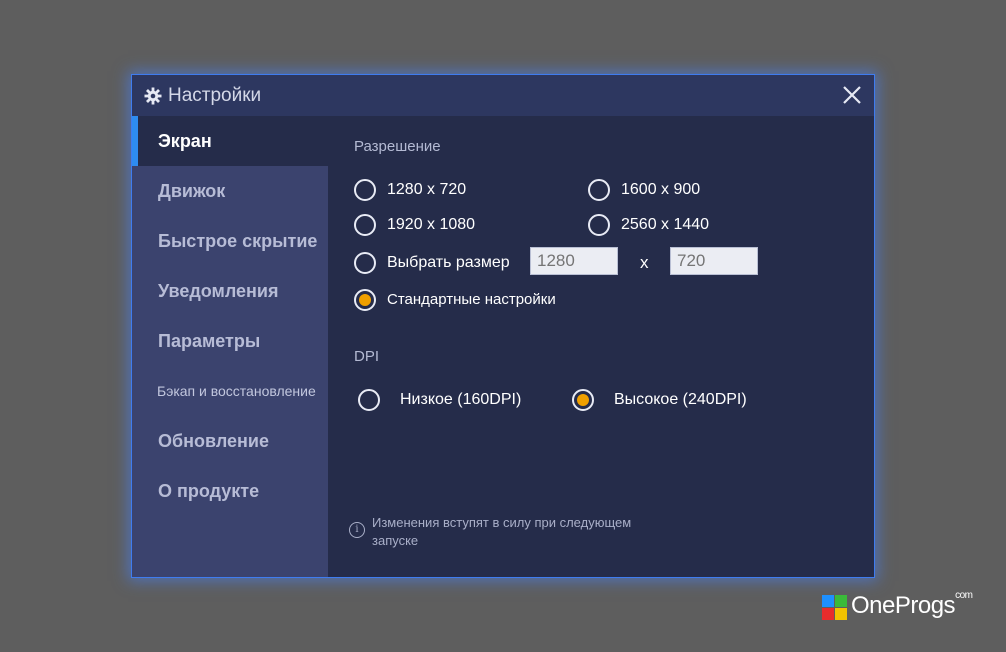 The height and width of the screenshot is (652, 1006). What do you see at coordinates (665, 224) in the screenshot?
I see `radio-label: 2560 x 1440` at bounding box center [665, 224].